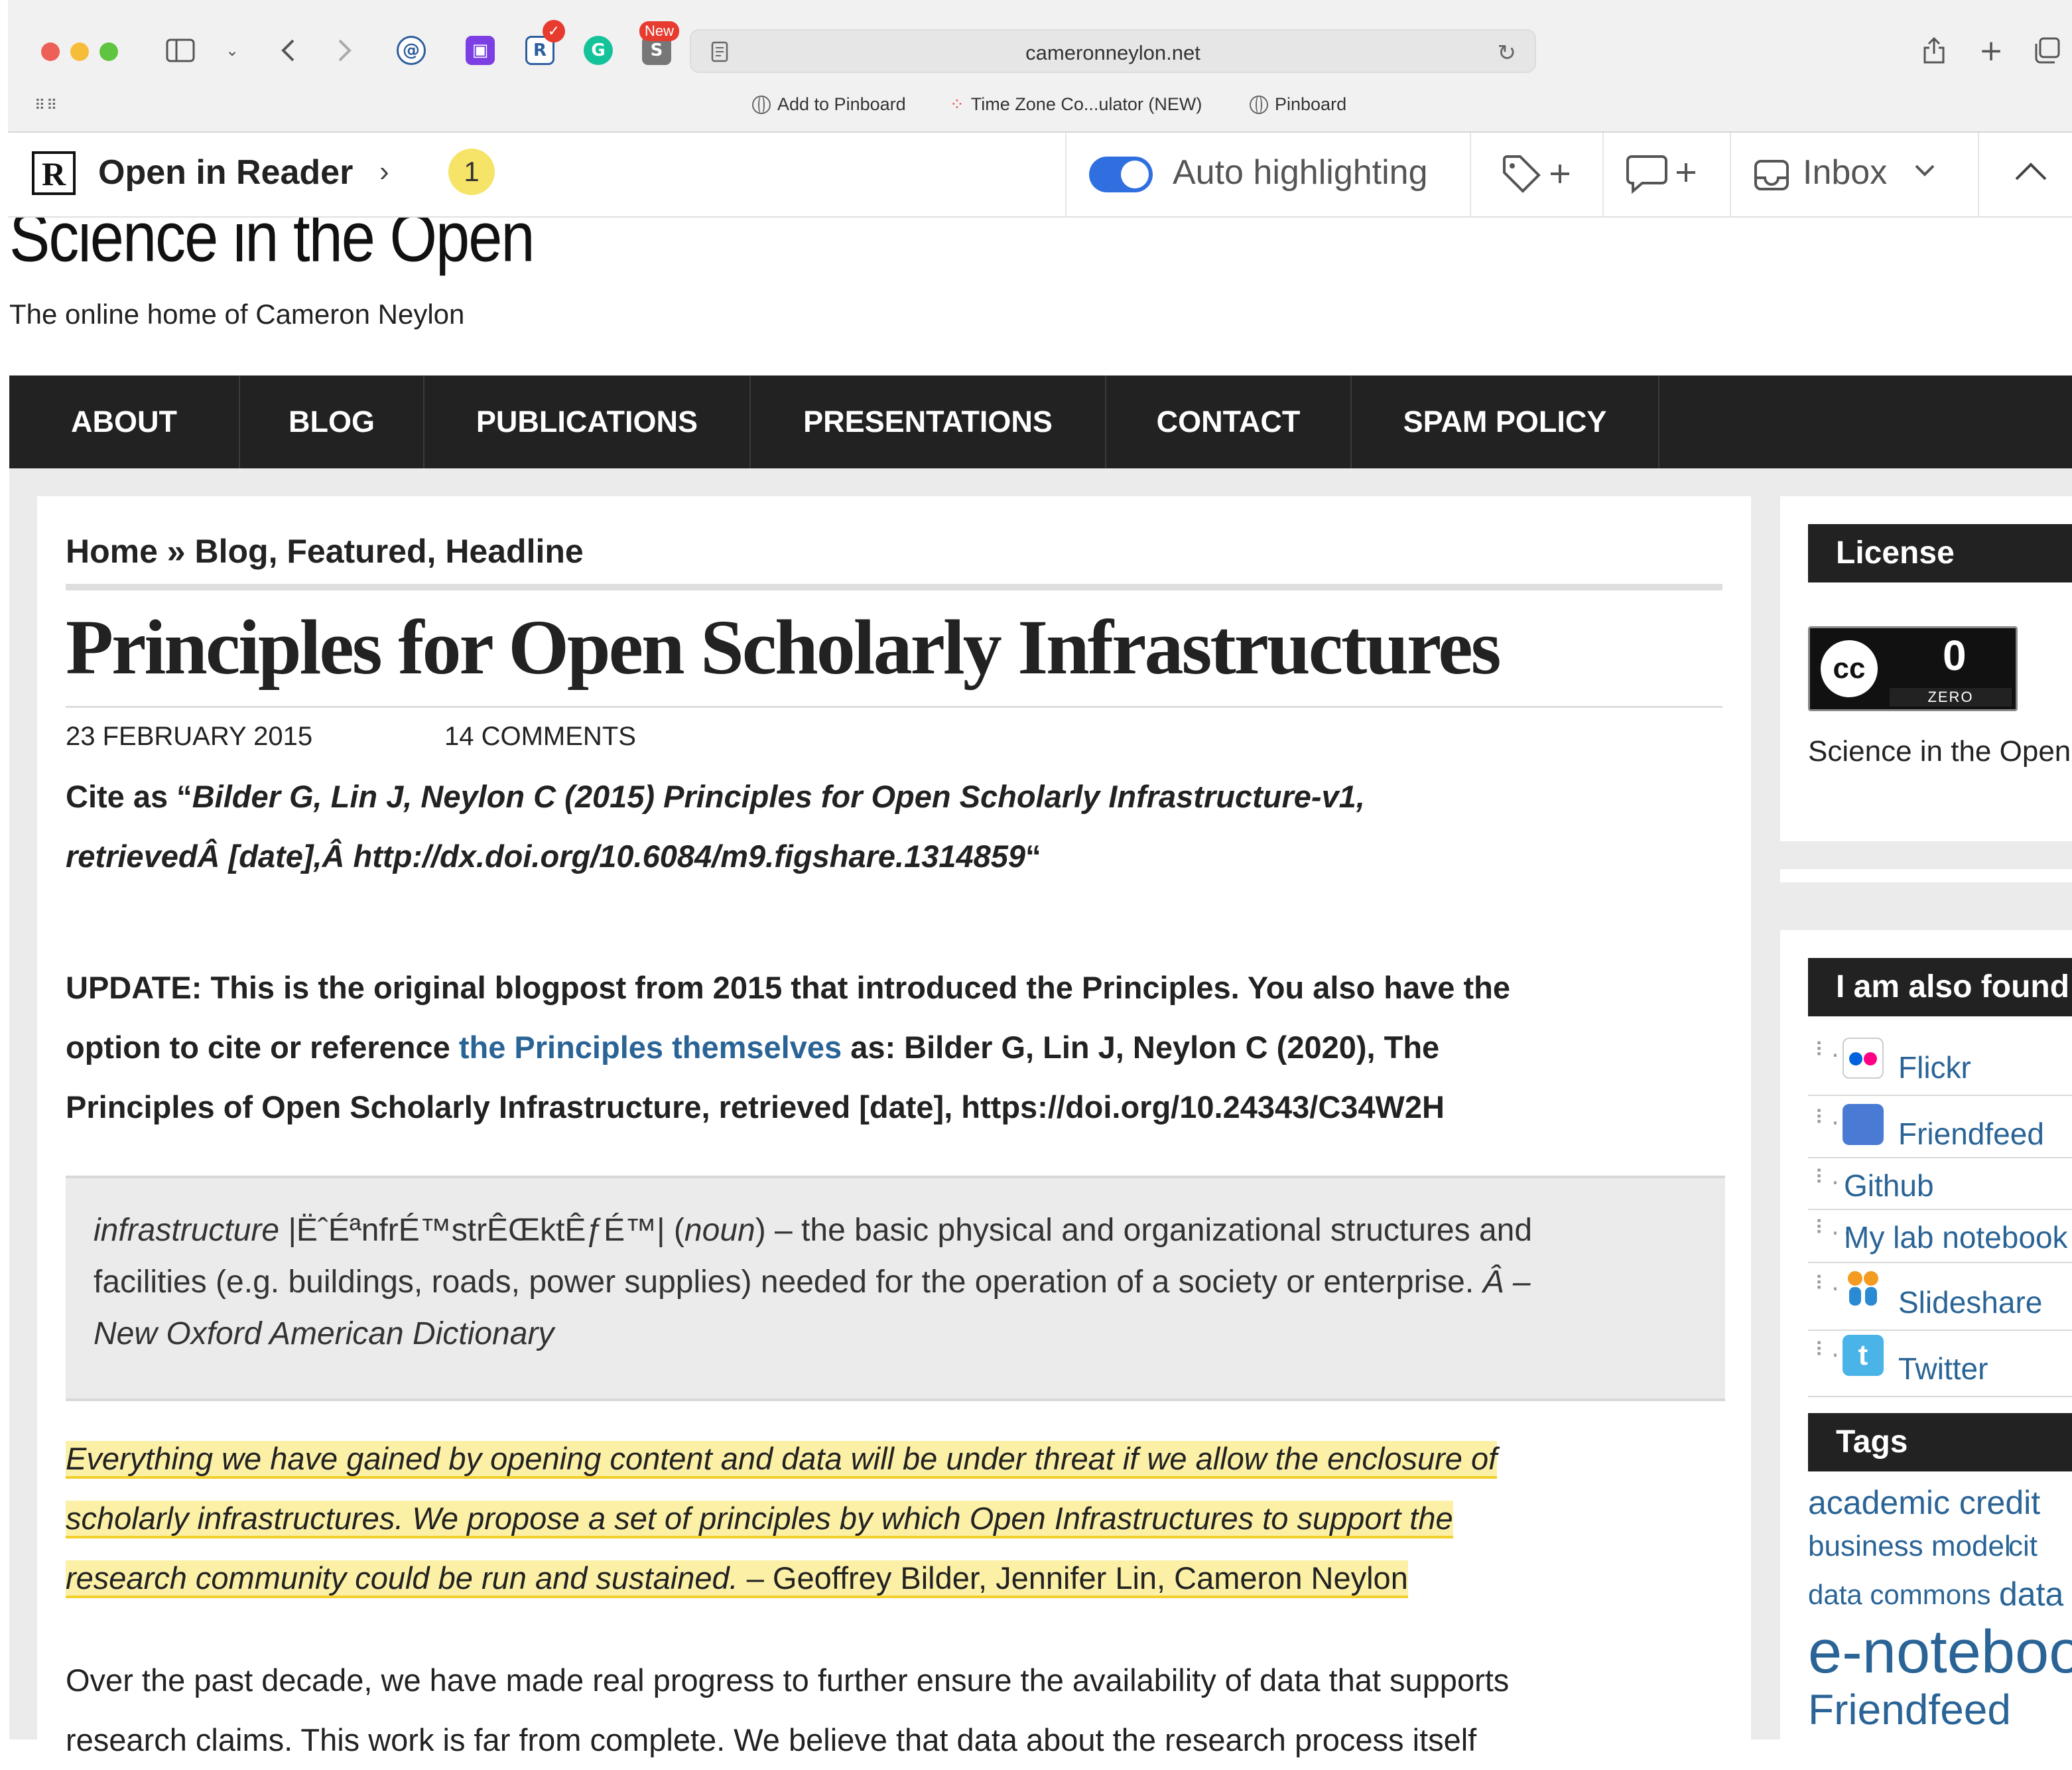 Image resolution: width=2072 pixels, height=1770 pixels. I want to click on post-date: 23 FEBRUARY 2015, so click(190, 736).